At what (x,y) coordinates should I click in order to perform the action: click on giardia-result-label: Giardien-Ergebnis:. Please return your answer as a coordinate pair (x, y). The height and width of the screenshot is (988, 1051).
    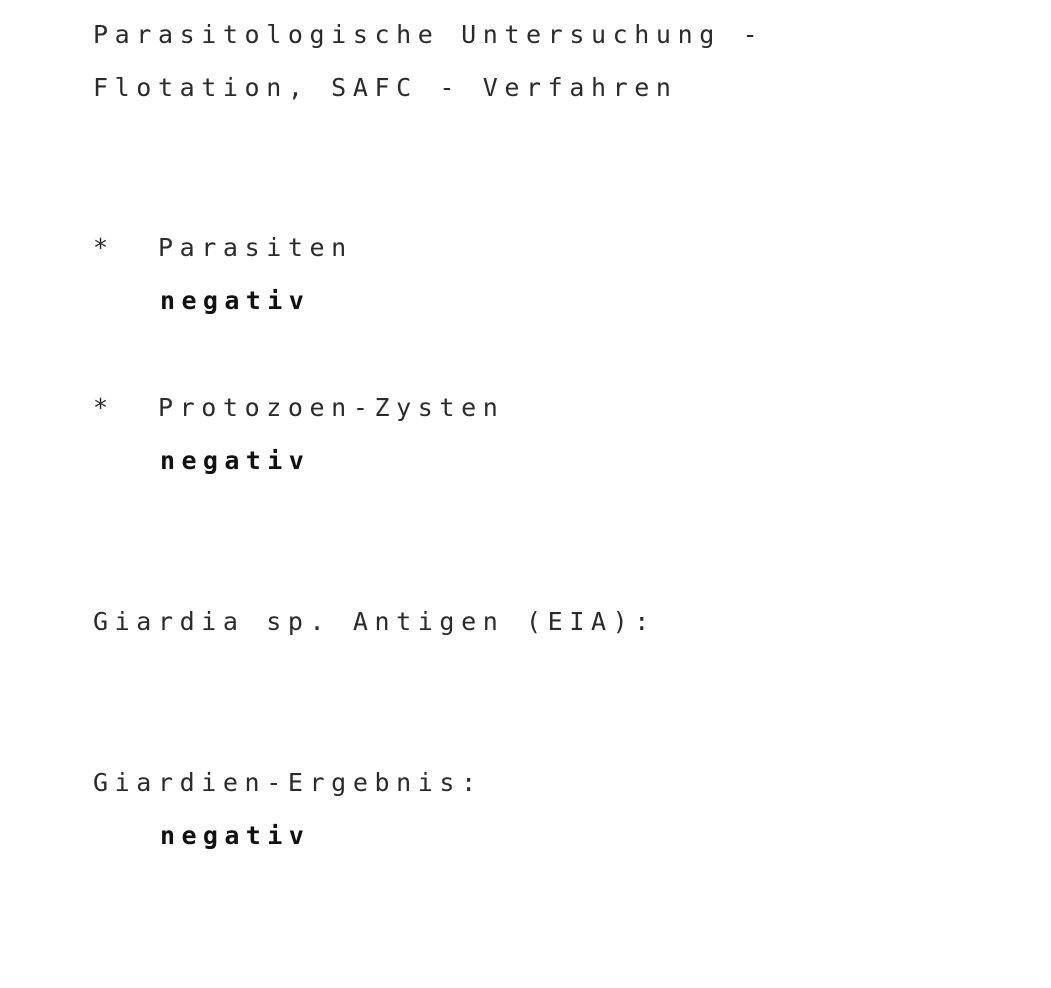
    Looking at the image, I should click on (288, 782).